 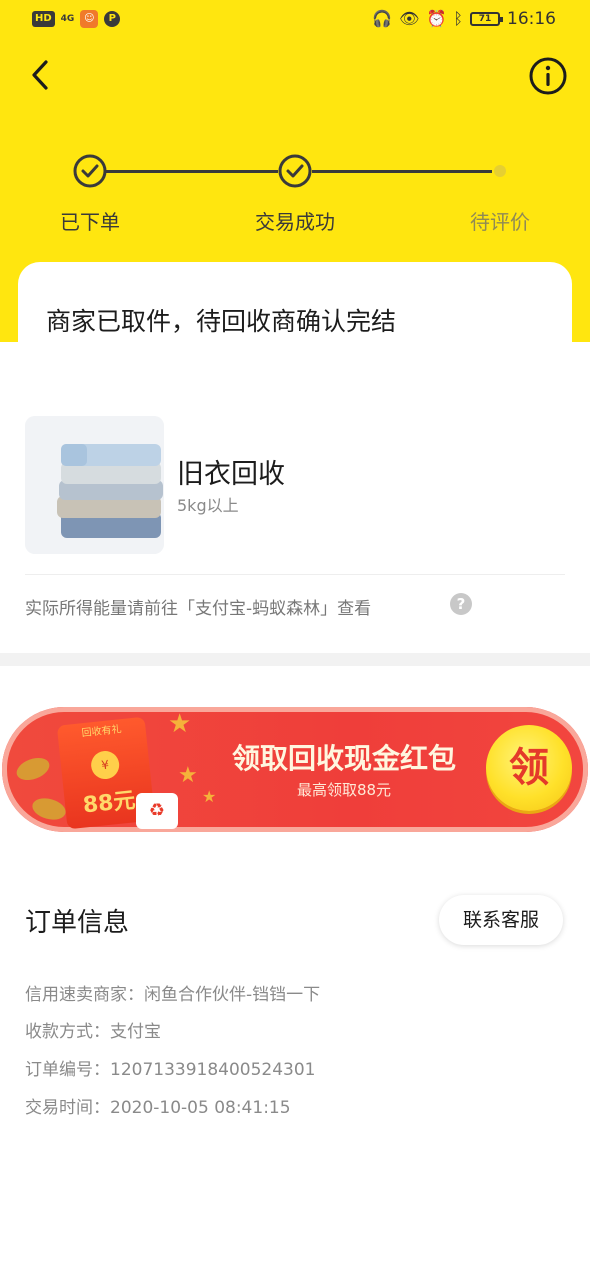 What do you see at coordinates (105, 765) in the screenshot?
I see `envelope-coin-icon: ¥` at bounding box center [105, 765].